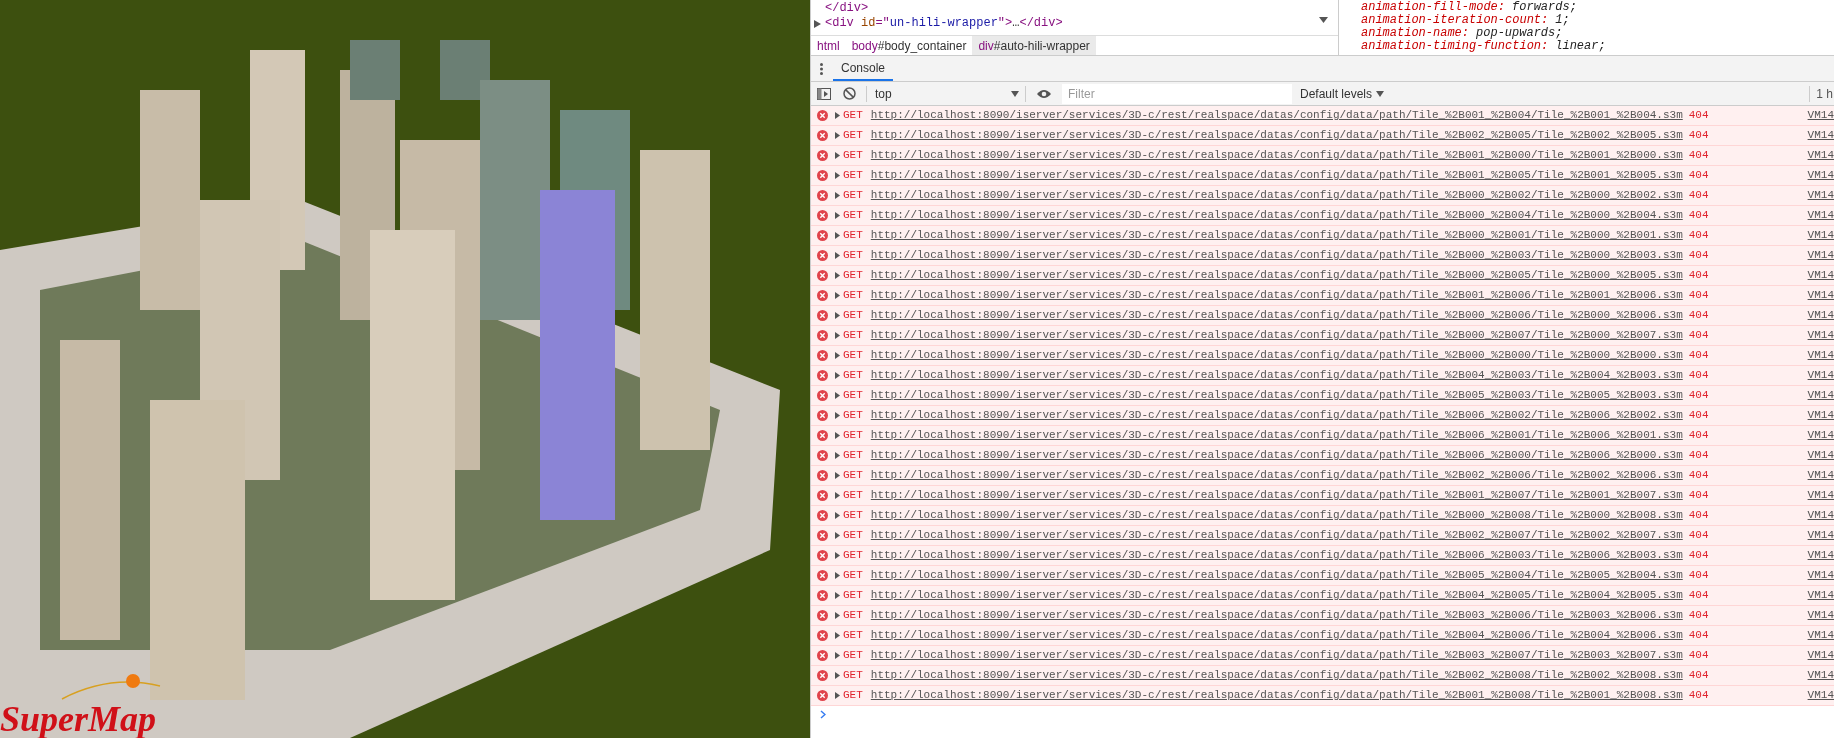  Describe the element at coordinates (1323, 20) in the screenshot. I see `scroll-down-icon` at that location.